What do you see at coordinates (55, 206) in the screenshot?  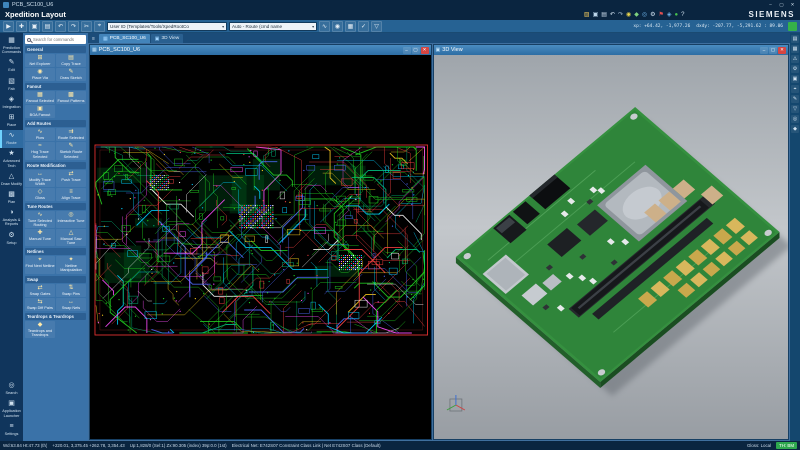 I see `section-header-tune-routes: Tune Routes` at bounding box center [55, 206].